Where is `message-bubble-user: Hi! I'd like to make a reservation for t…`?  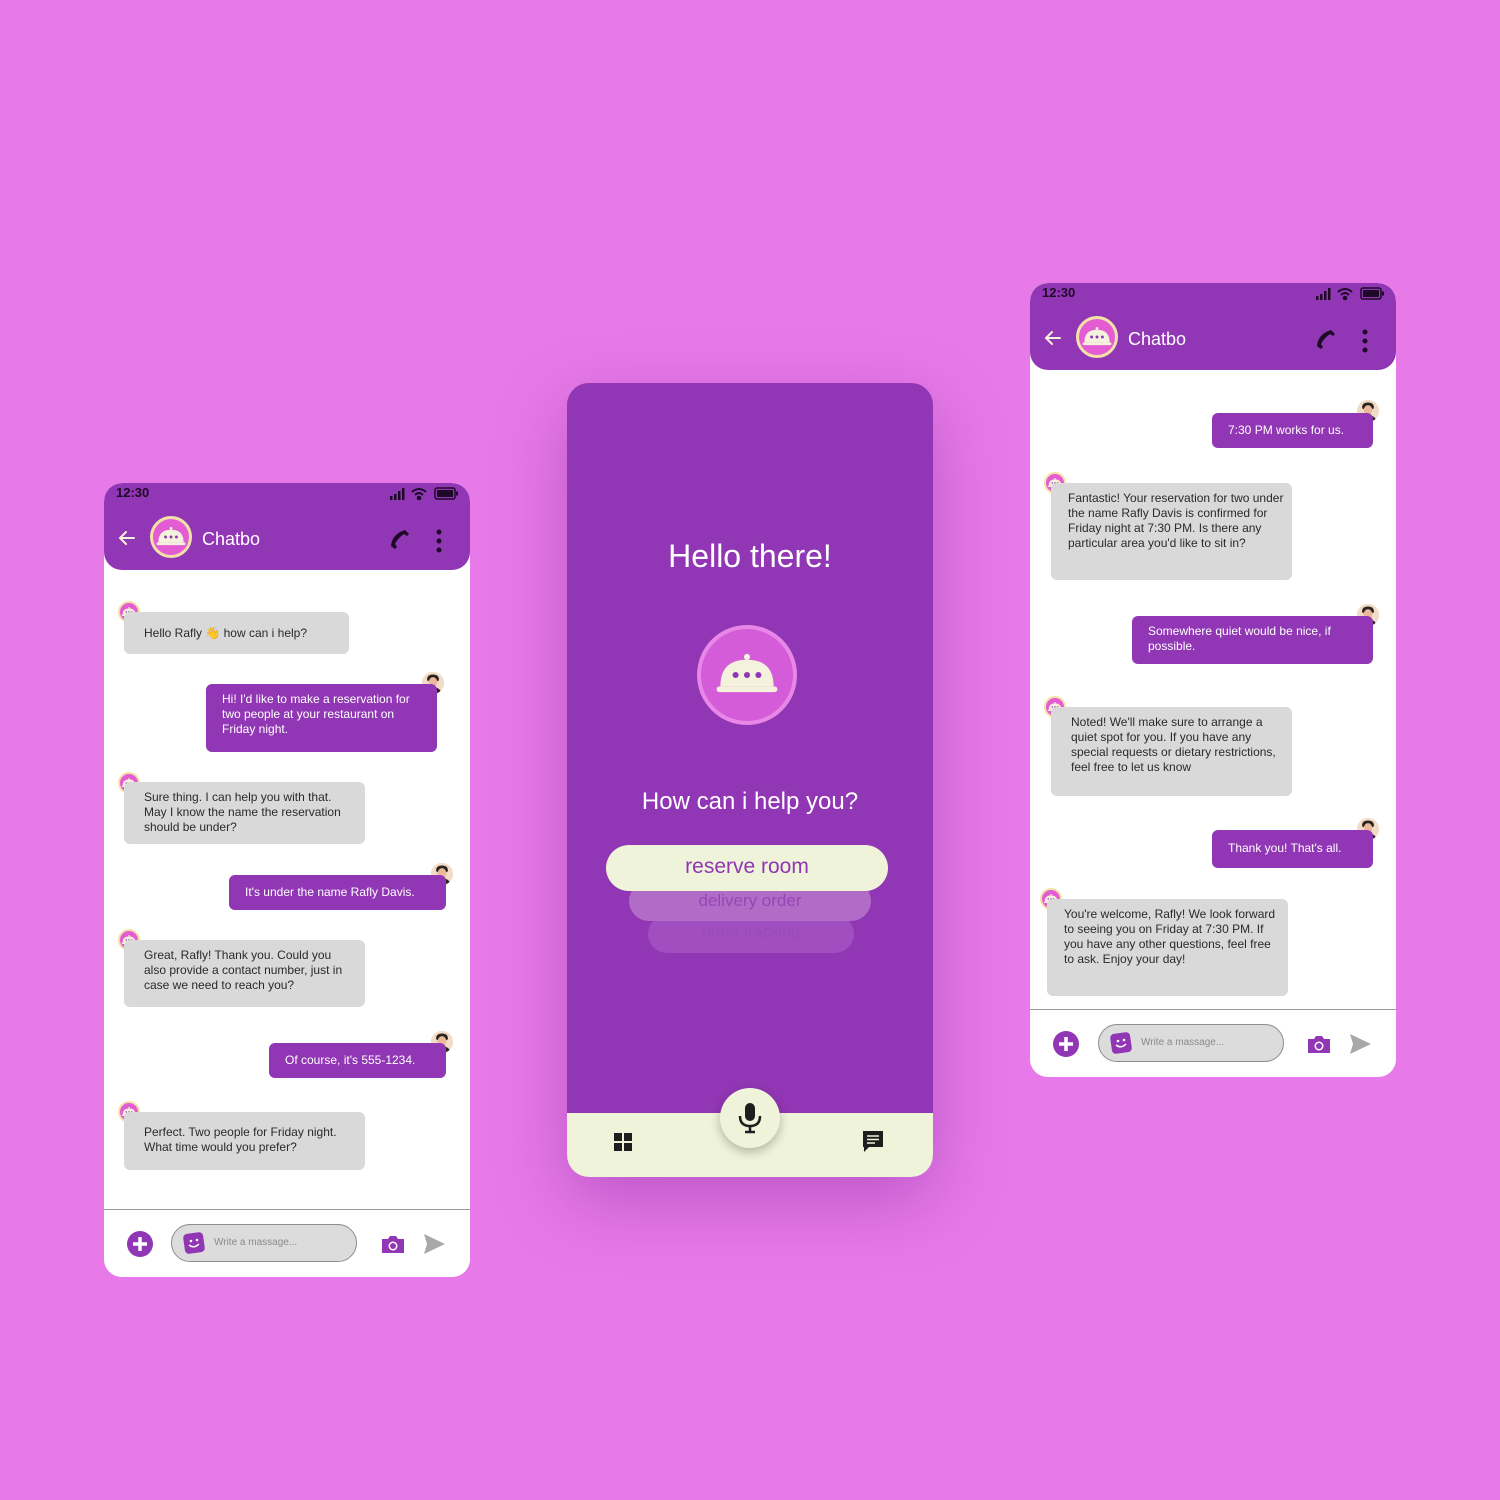
message-bubble-user: Hi! I'd like to make a reservation for t… is located at coordinates (321, 718).